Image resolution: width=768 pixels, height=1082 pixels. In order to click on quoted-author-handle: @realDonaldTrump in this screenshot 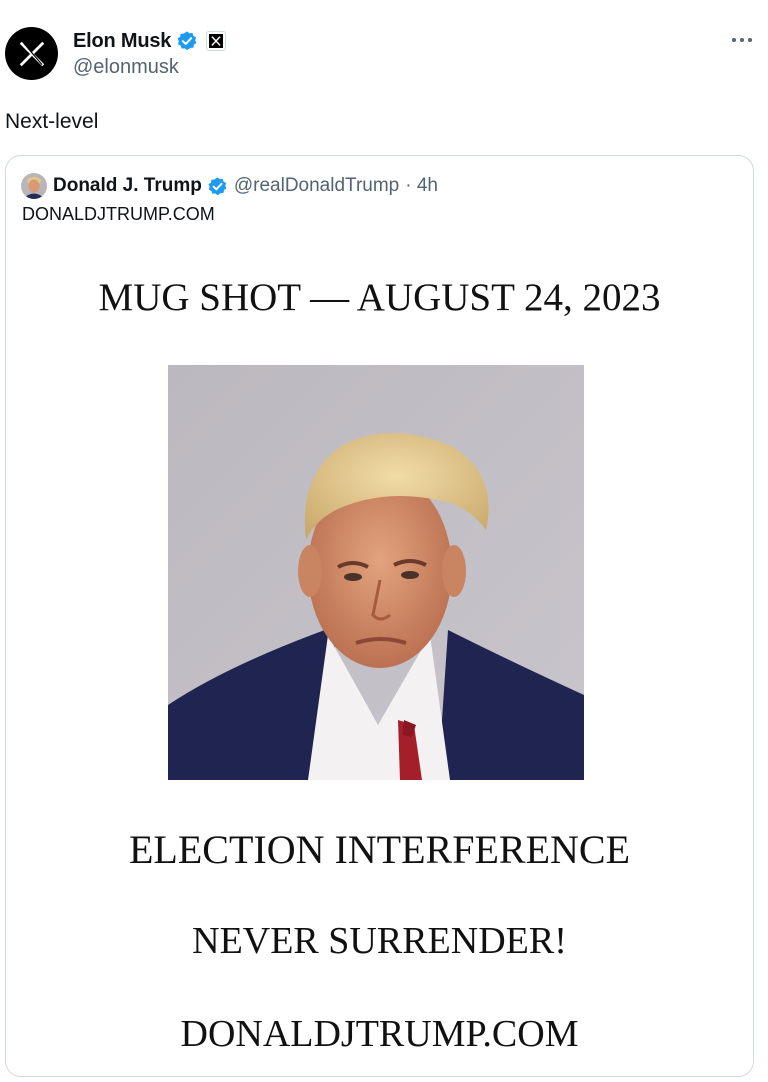, I will do `click(316, 186)`.